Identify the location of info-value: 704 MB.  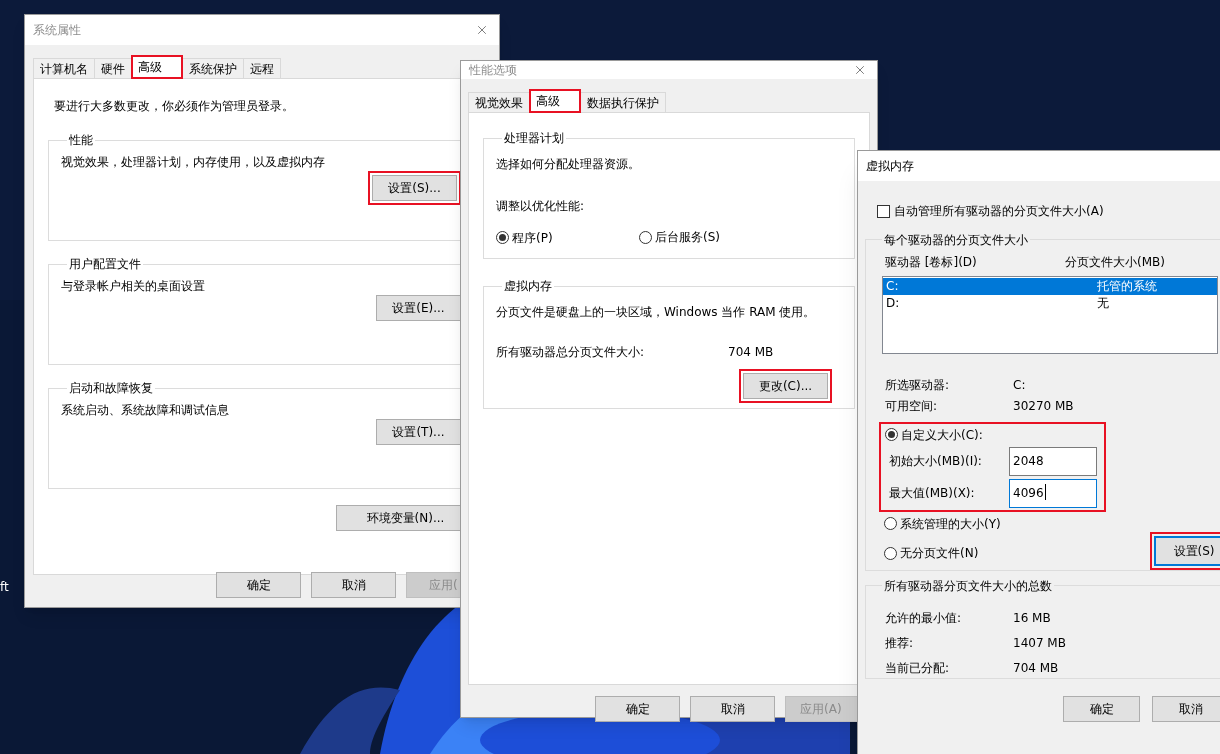
(1036, 668).